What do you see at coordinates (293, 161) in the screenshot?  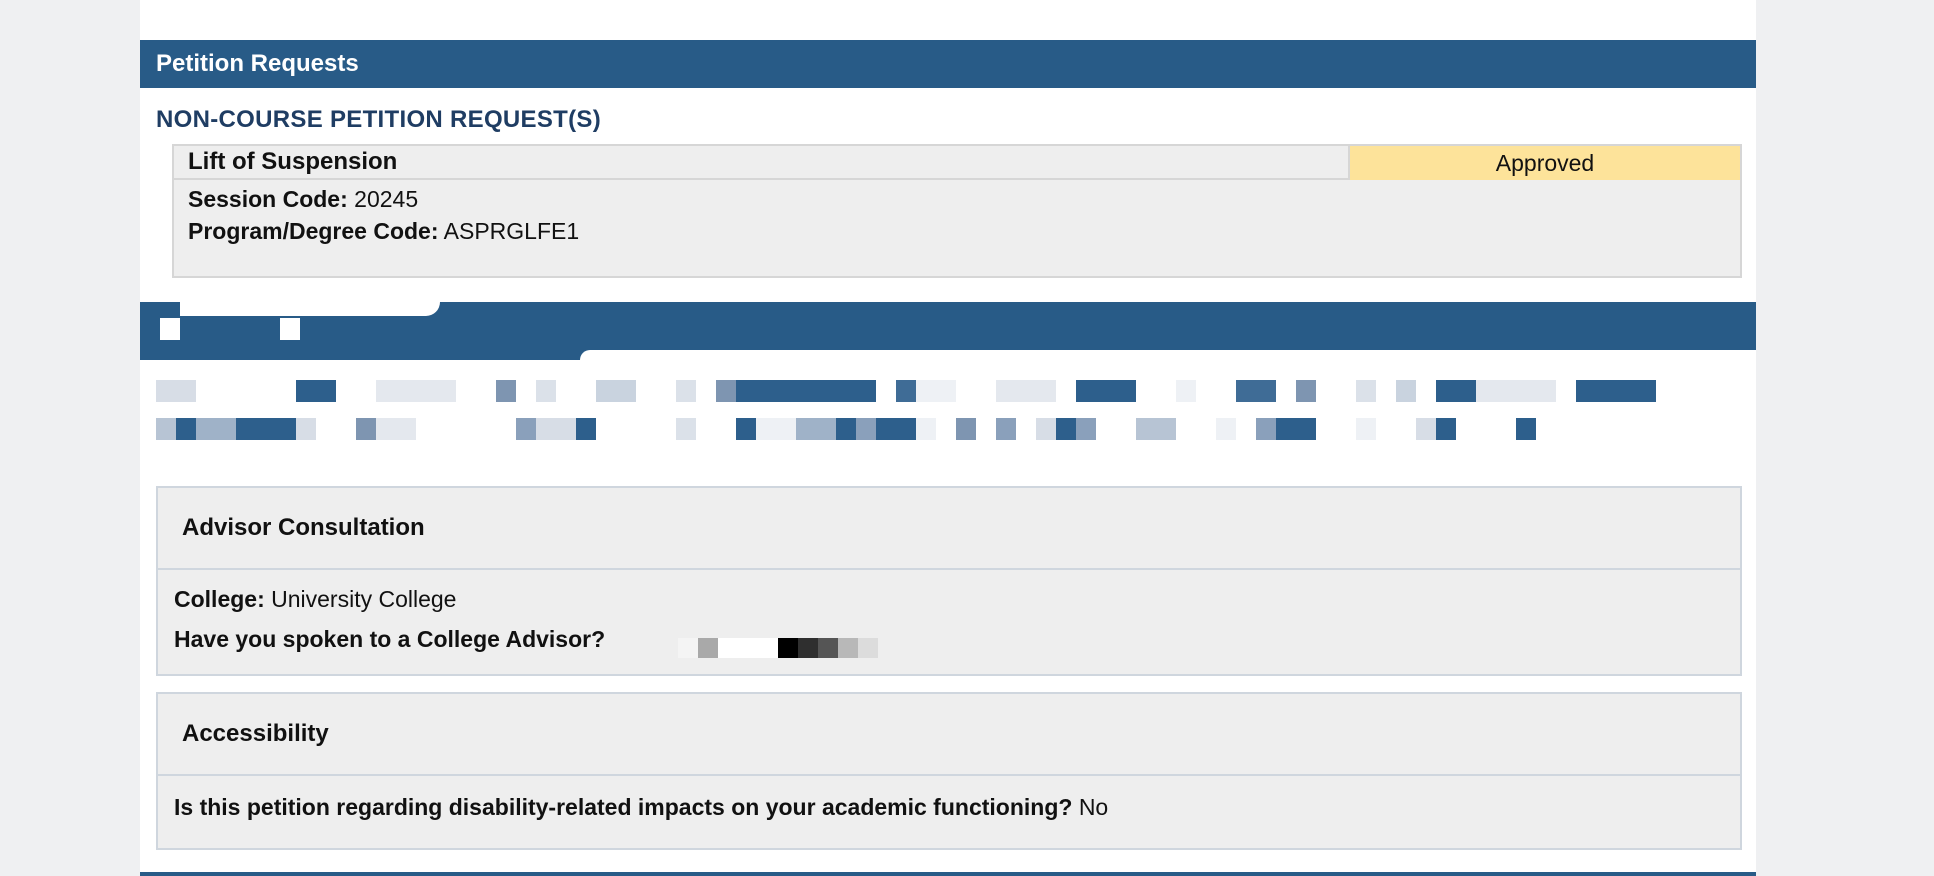 I see `petition-type: Lift of Suspension` at bounding box center [293, 161].